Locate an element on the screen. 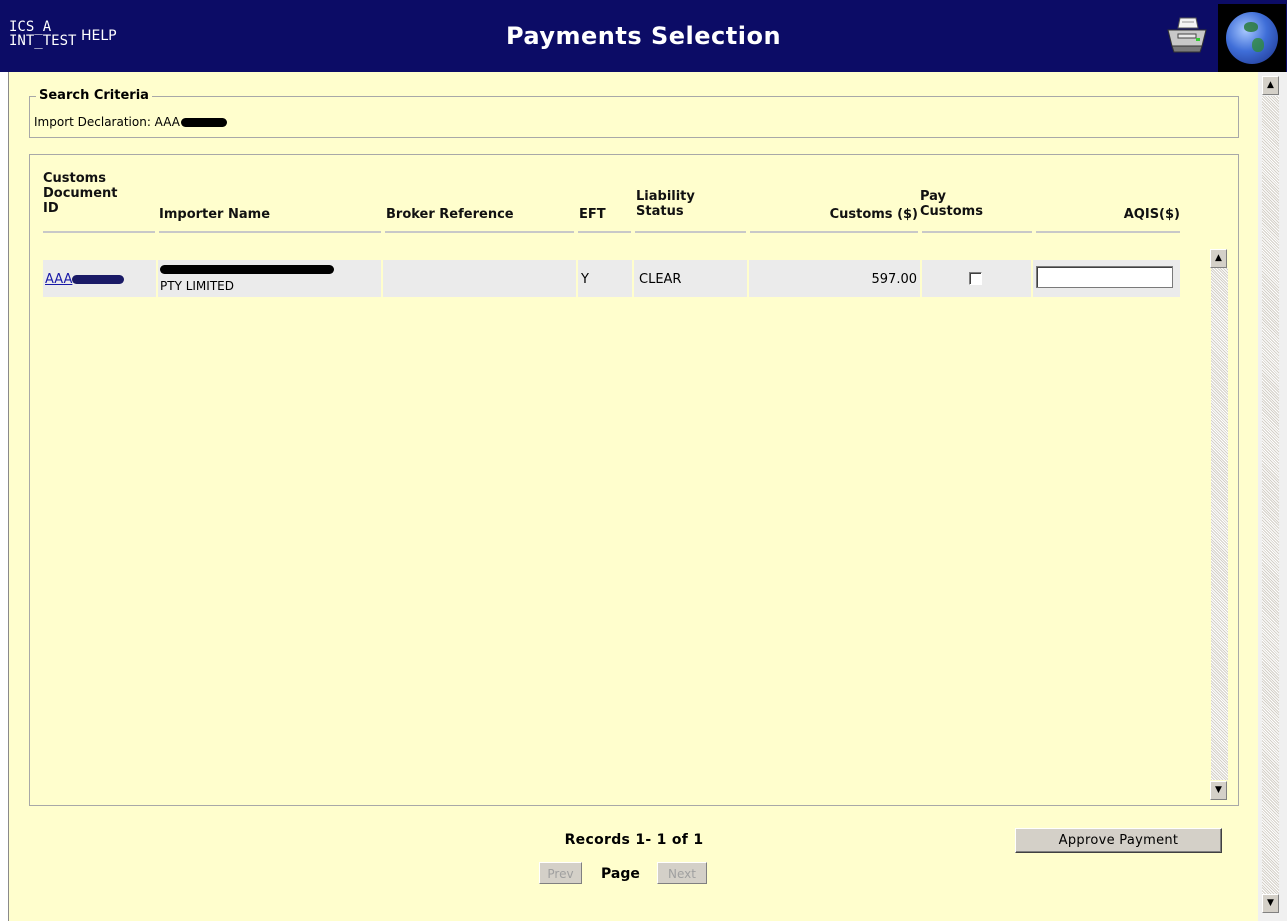 The image size is (1287, 921). search-criteria-box: Search Criteria Import Declaration: AAA is located at coordinates (634, 113).